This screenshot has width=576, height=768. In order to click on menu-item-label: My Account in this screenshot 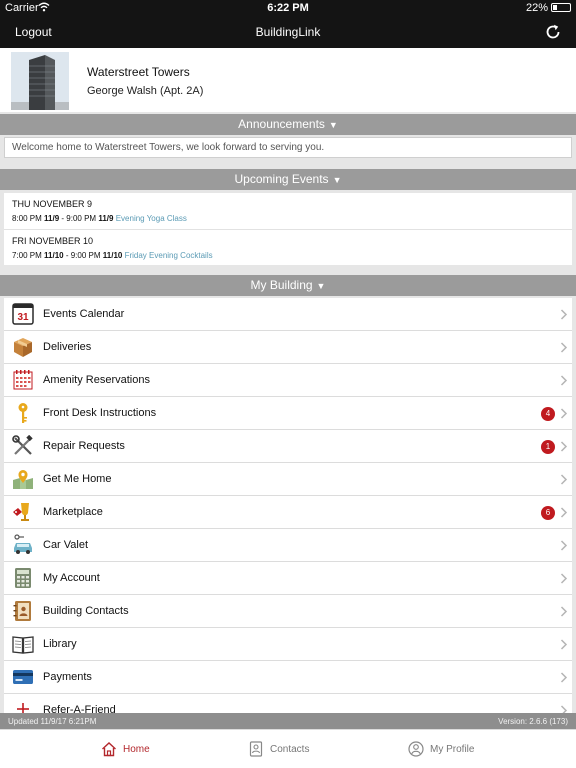, I will do `click(71, 578)`.